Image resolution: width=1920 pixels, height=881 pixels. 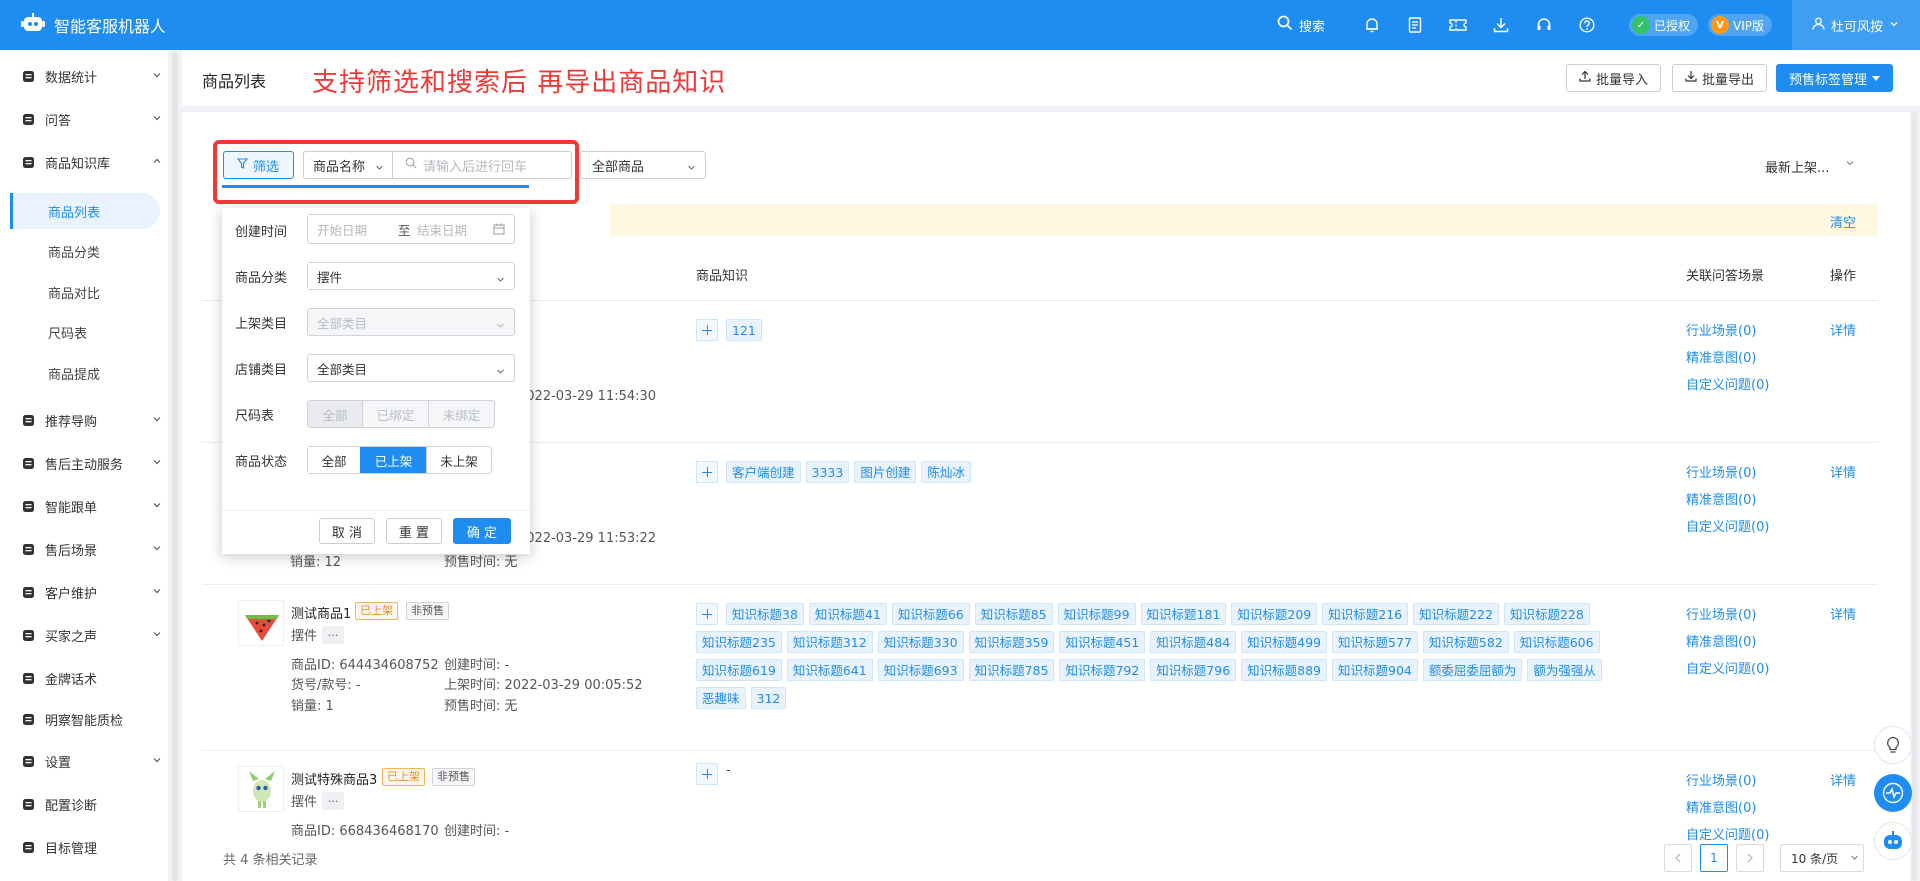 I want to click on lightbulb-icon, so click(x=1893, y=745).